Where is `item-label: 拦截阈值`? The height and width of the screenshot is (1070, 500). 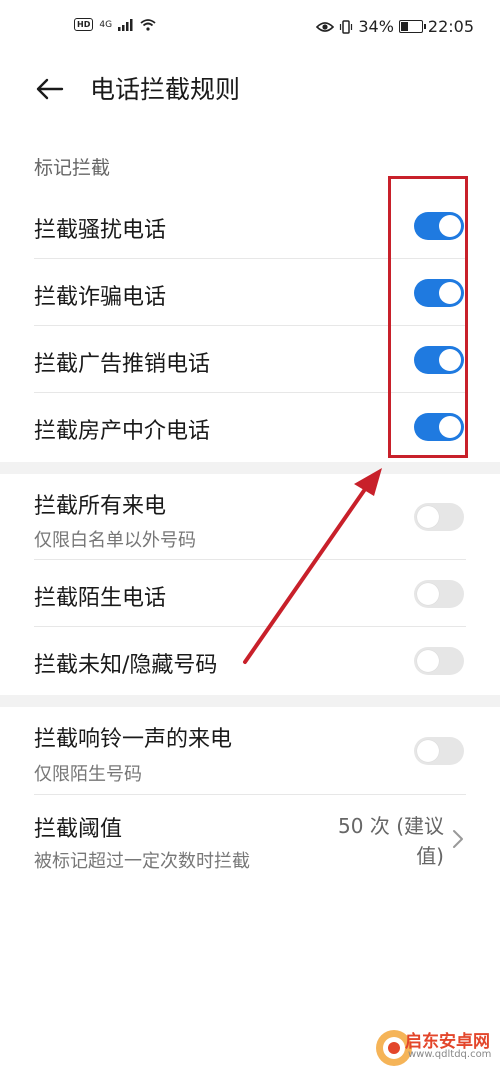 item-label: 拦截阈值 is located at coordinates (78, 829).